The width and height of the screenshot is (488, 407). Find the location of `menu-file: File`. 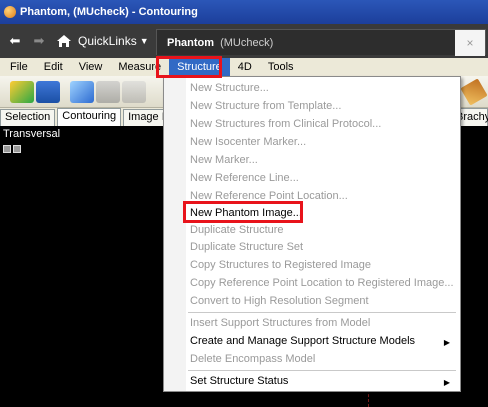

menu-file: File is located at coordinates (19, 67).